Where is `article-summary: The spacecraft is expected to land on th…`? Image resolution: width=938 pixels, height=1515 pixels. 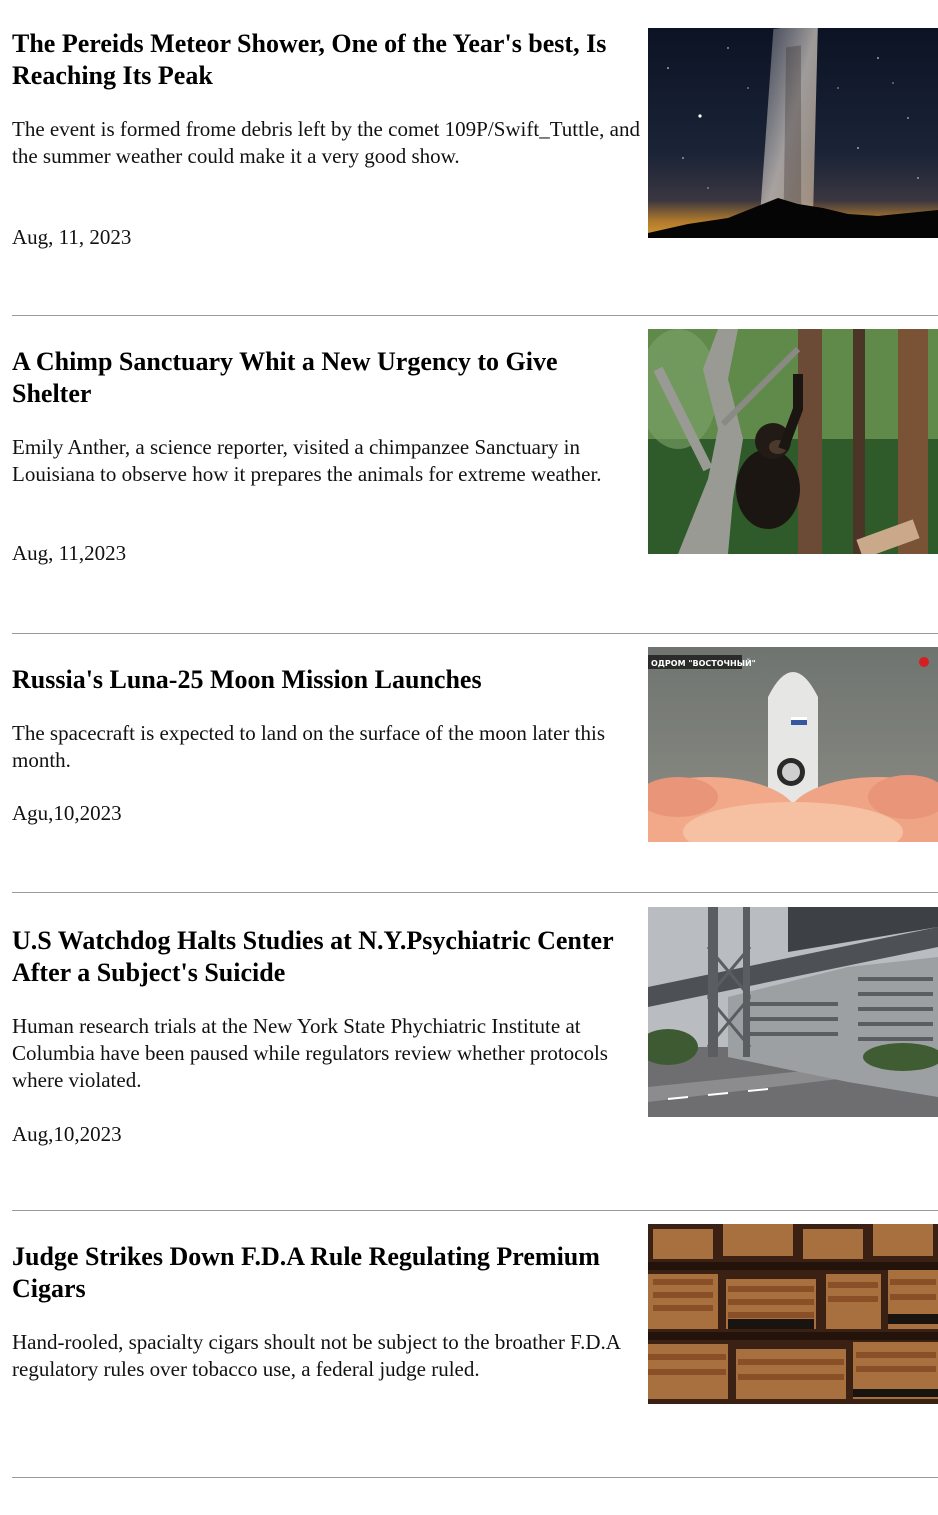 article-summary: The spacecraft is expected to land on th… is located at coordinates (309, 746).